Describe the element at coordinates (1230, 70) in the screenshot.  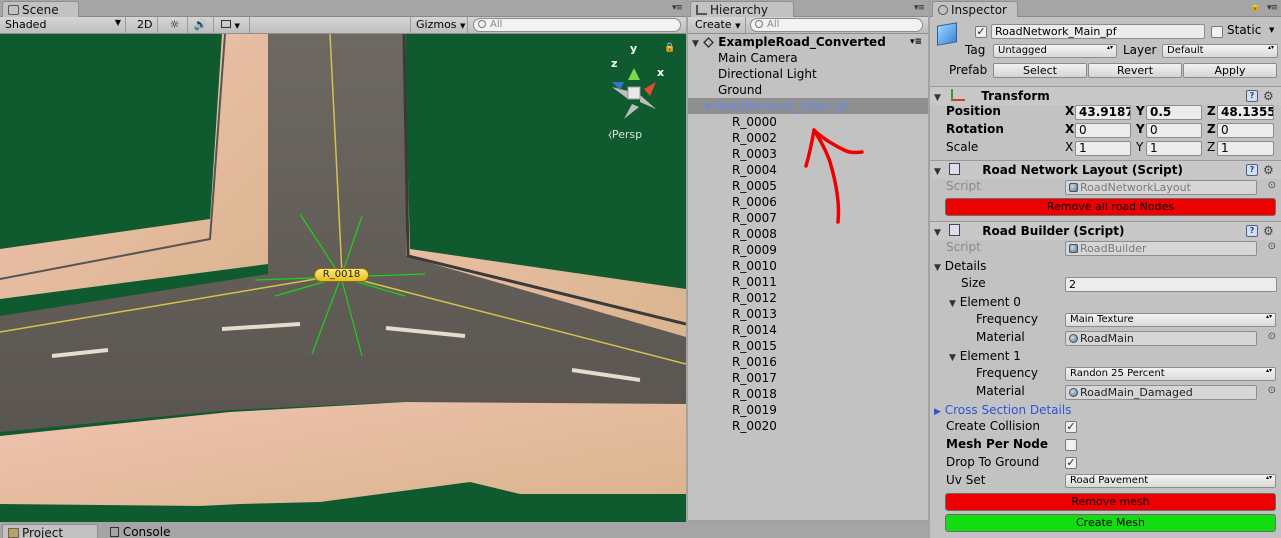
I see `prefab-apply-button: Apply` at that location.